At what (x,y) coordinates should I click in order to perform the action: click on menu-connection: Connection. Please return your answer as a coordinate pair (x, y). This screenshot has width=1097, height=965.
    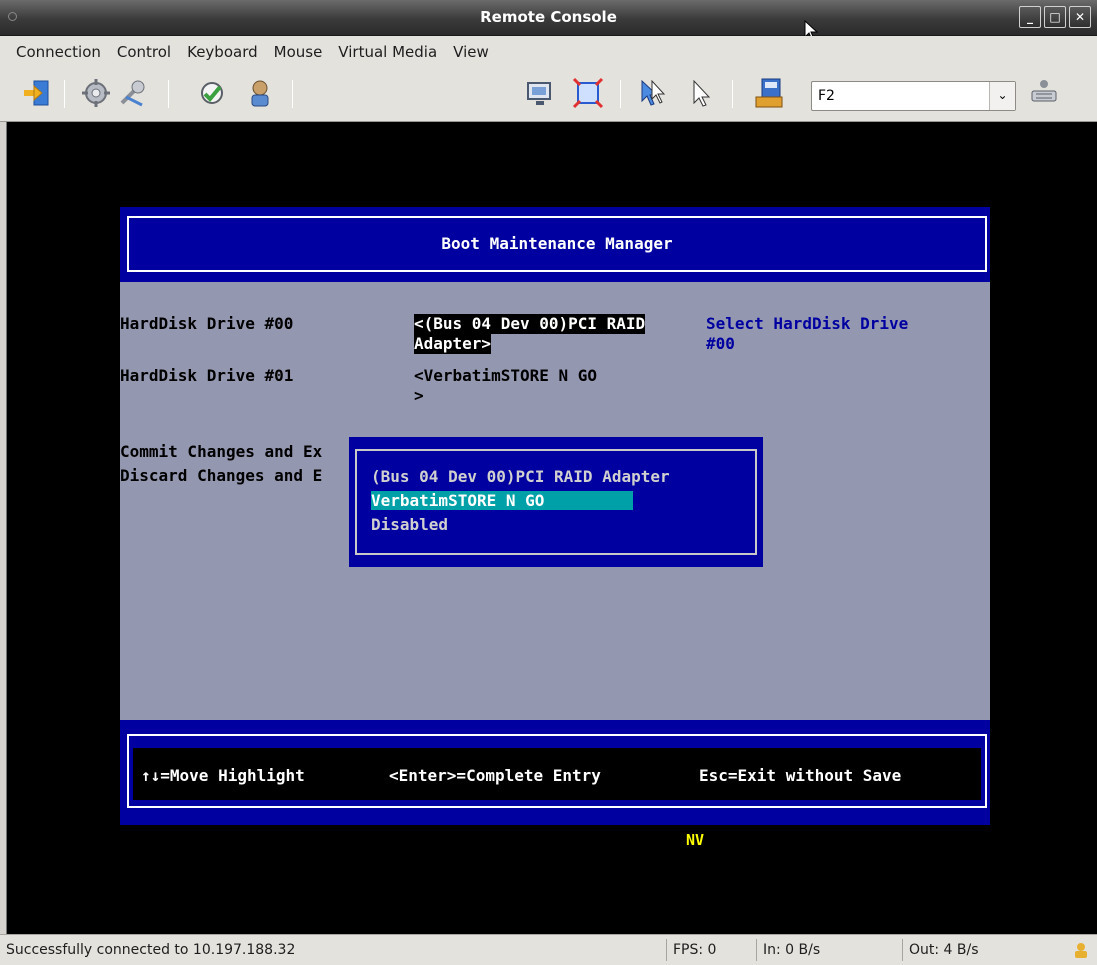
    Looking at the image, I should click on (58, 52).